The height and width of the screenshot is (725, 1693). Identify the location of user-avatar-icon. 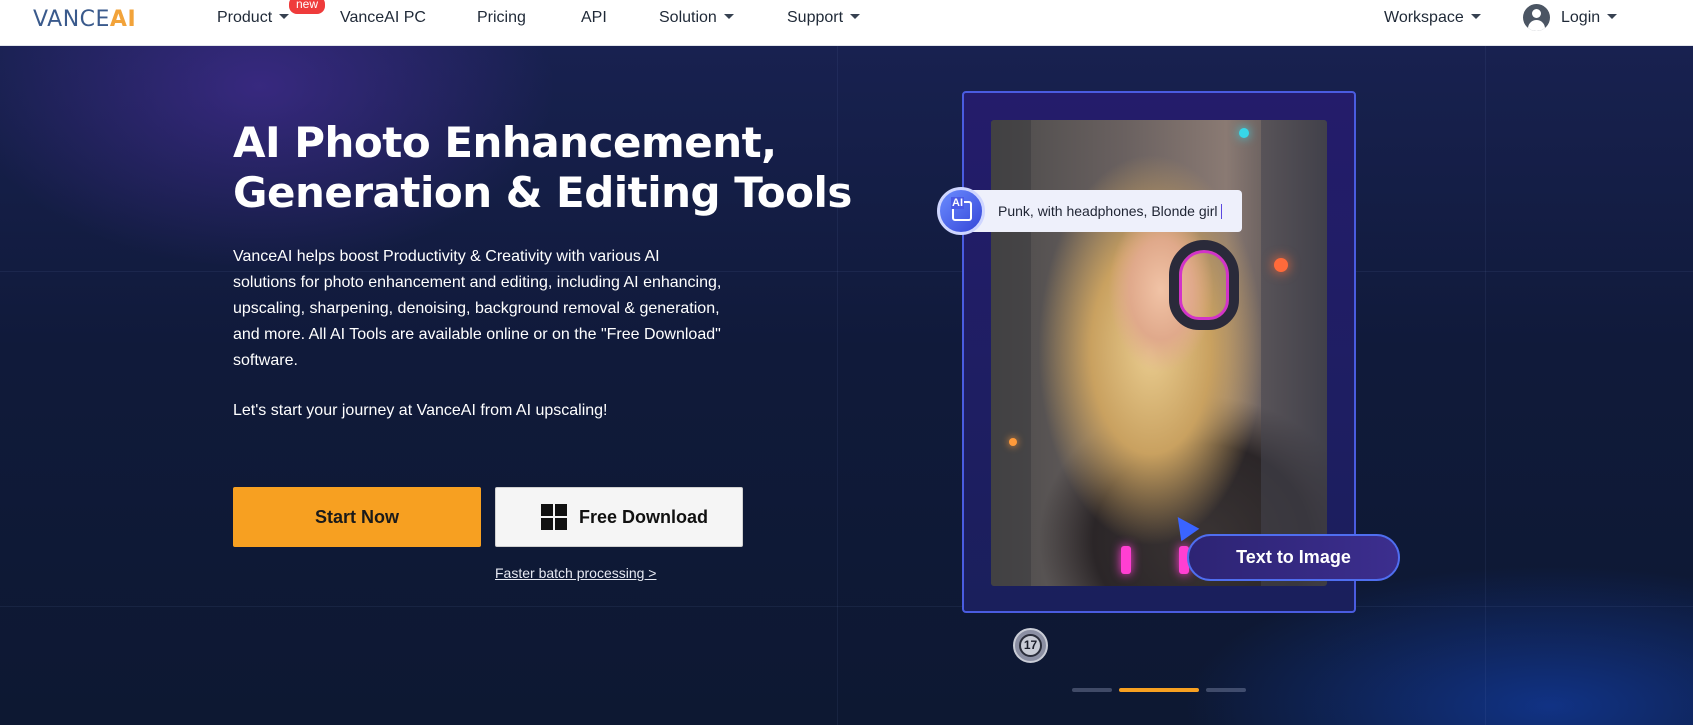
(1536, 17).